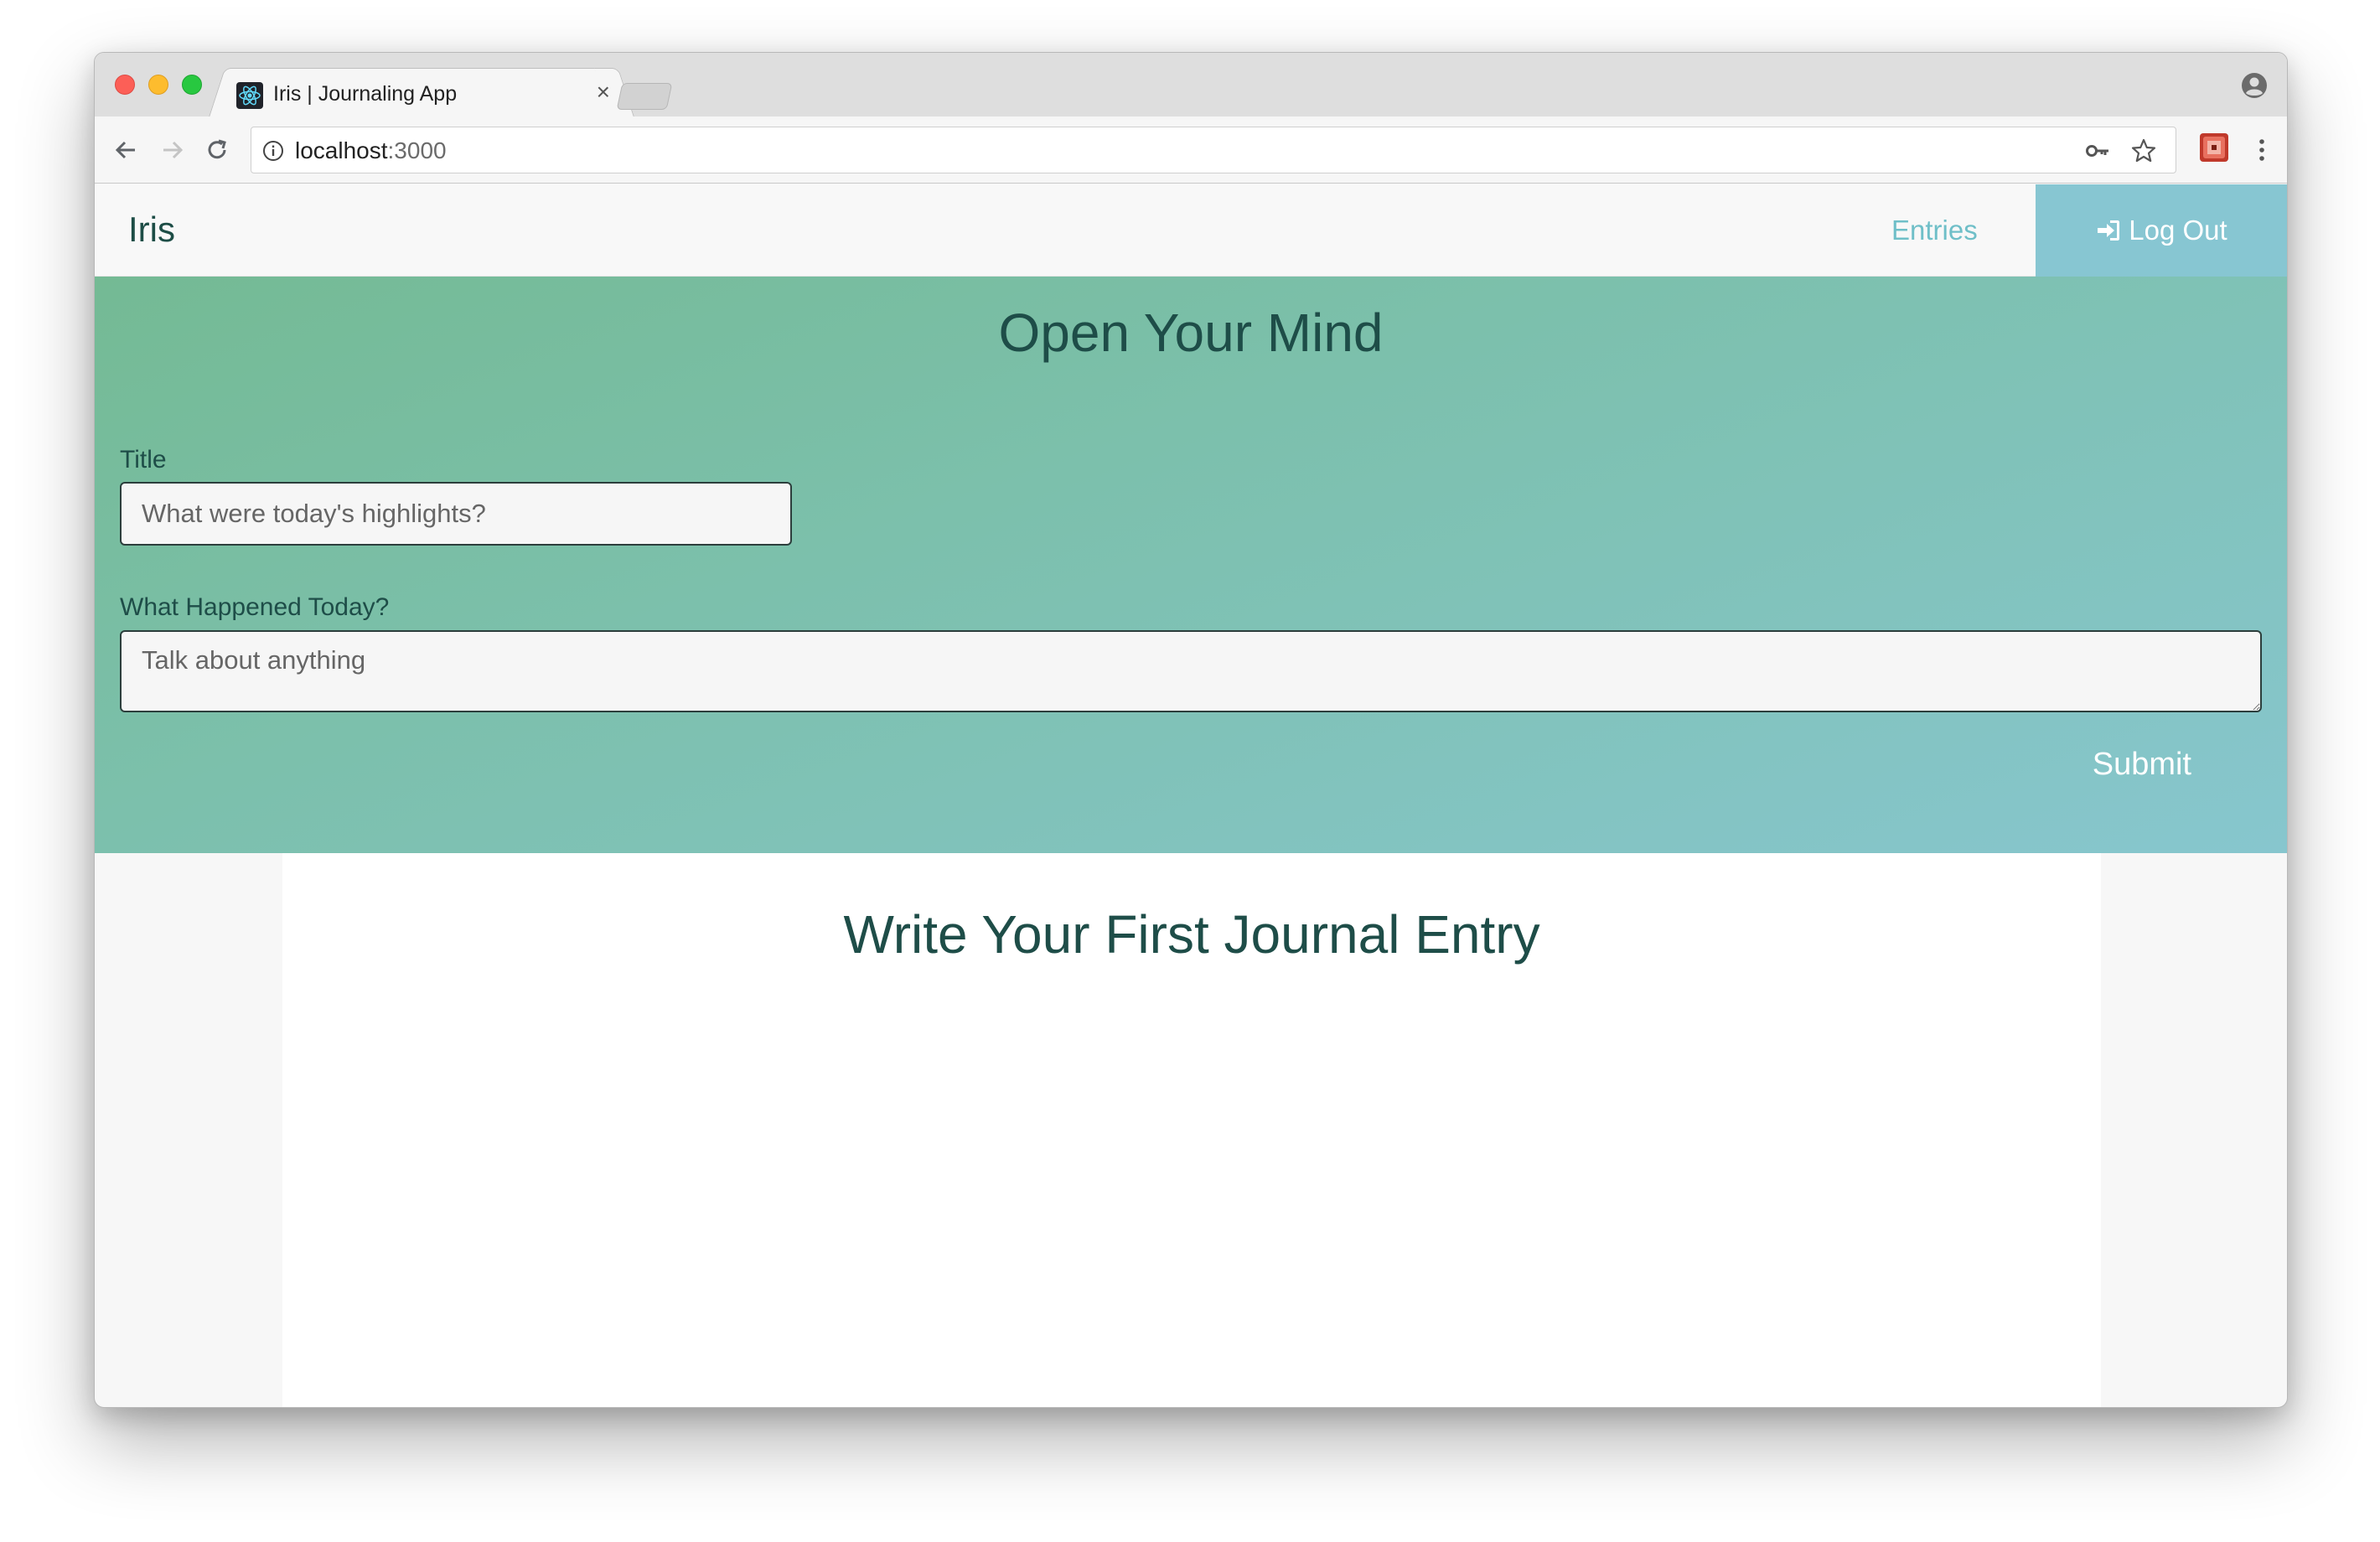 The width and height of the screenshot is (2380, 1542). What do you see at coordinates (365, 94) in the screenshot?
I see `tab-title: Iris | Journaling App` at bounding box center [365, 94].